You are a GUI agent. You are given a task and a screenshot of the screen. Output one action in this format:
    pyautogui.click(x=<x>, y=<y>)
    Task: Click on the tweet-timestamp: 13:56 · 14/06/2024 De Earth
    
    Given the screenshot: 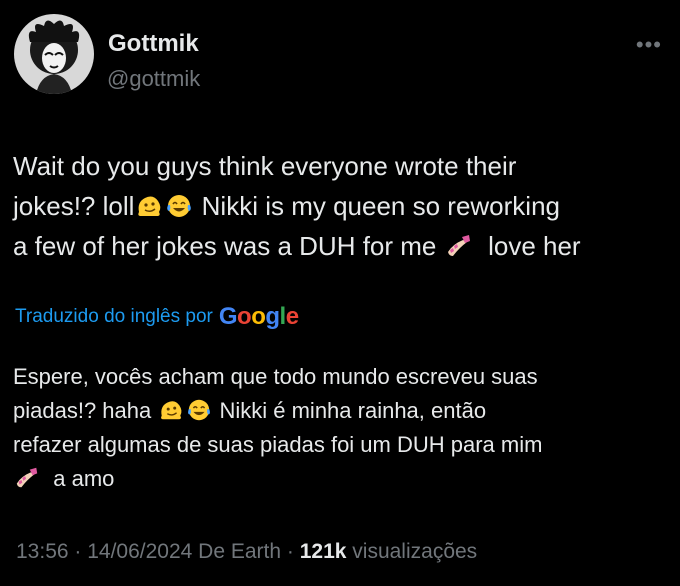 What is the action you would take?
    pyautogui.click(x=148, y=551)
    